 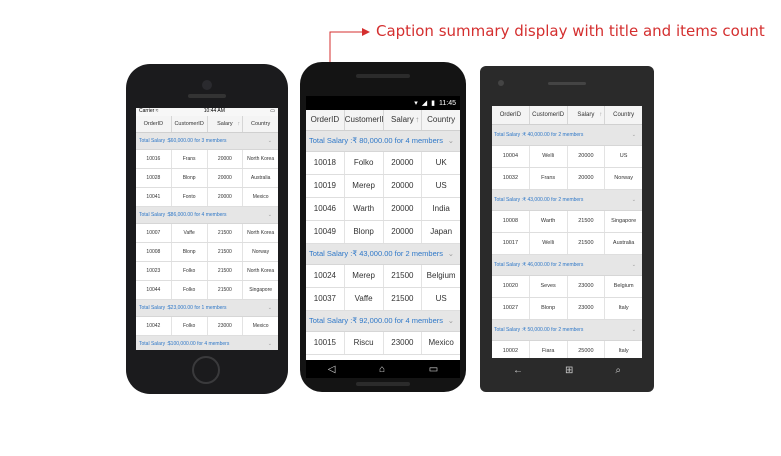 I want to click on table-row: 10004 Welli 20000 US, so click(x=567, y=157).